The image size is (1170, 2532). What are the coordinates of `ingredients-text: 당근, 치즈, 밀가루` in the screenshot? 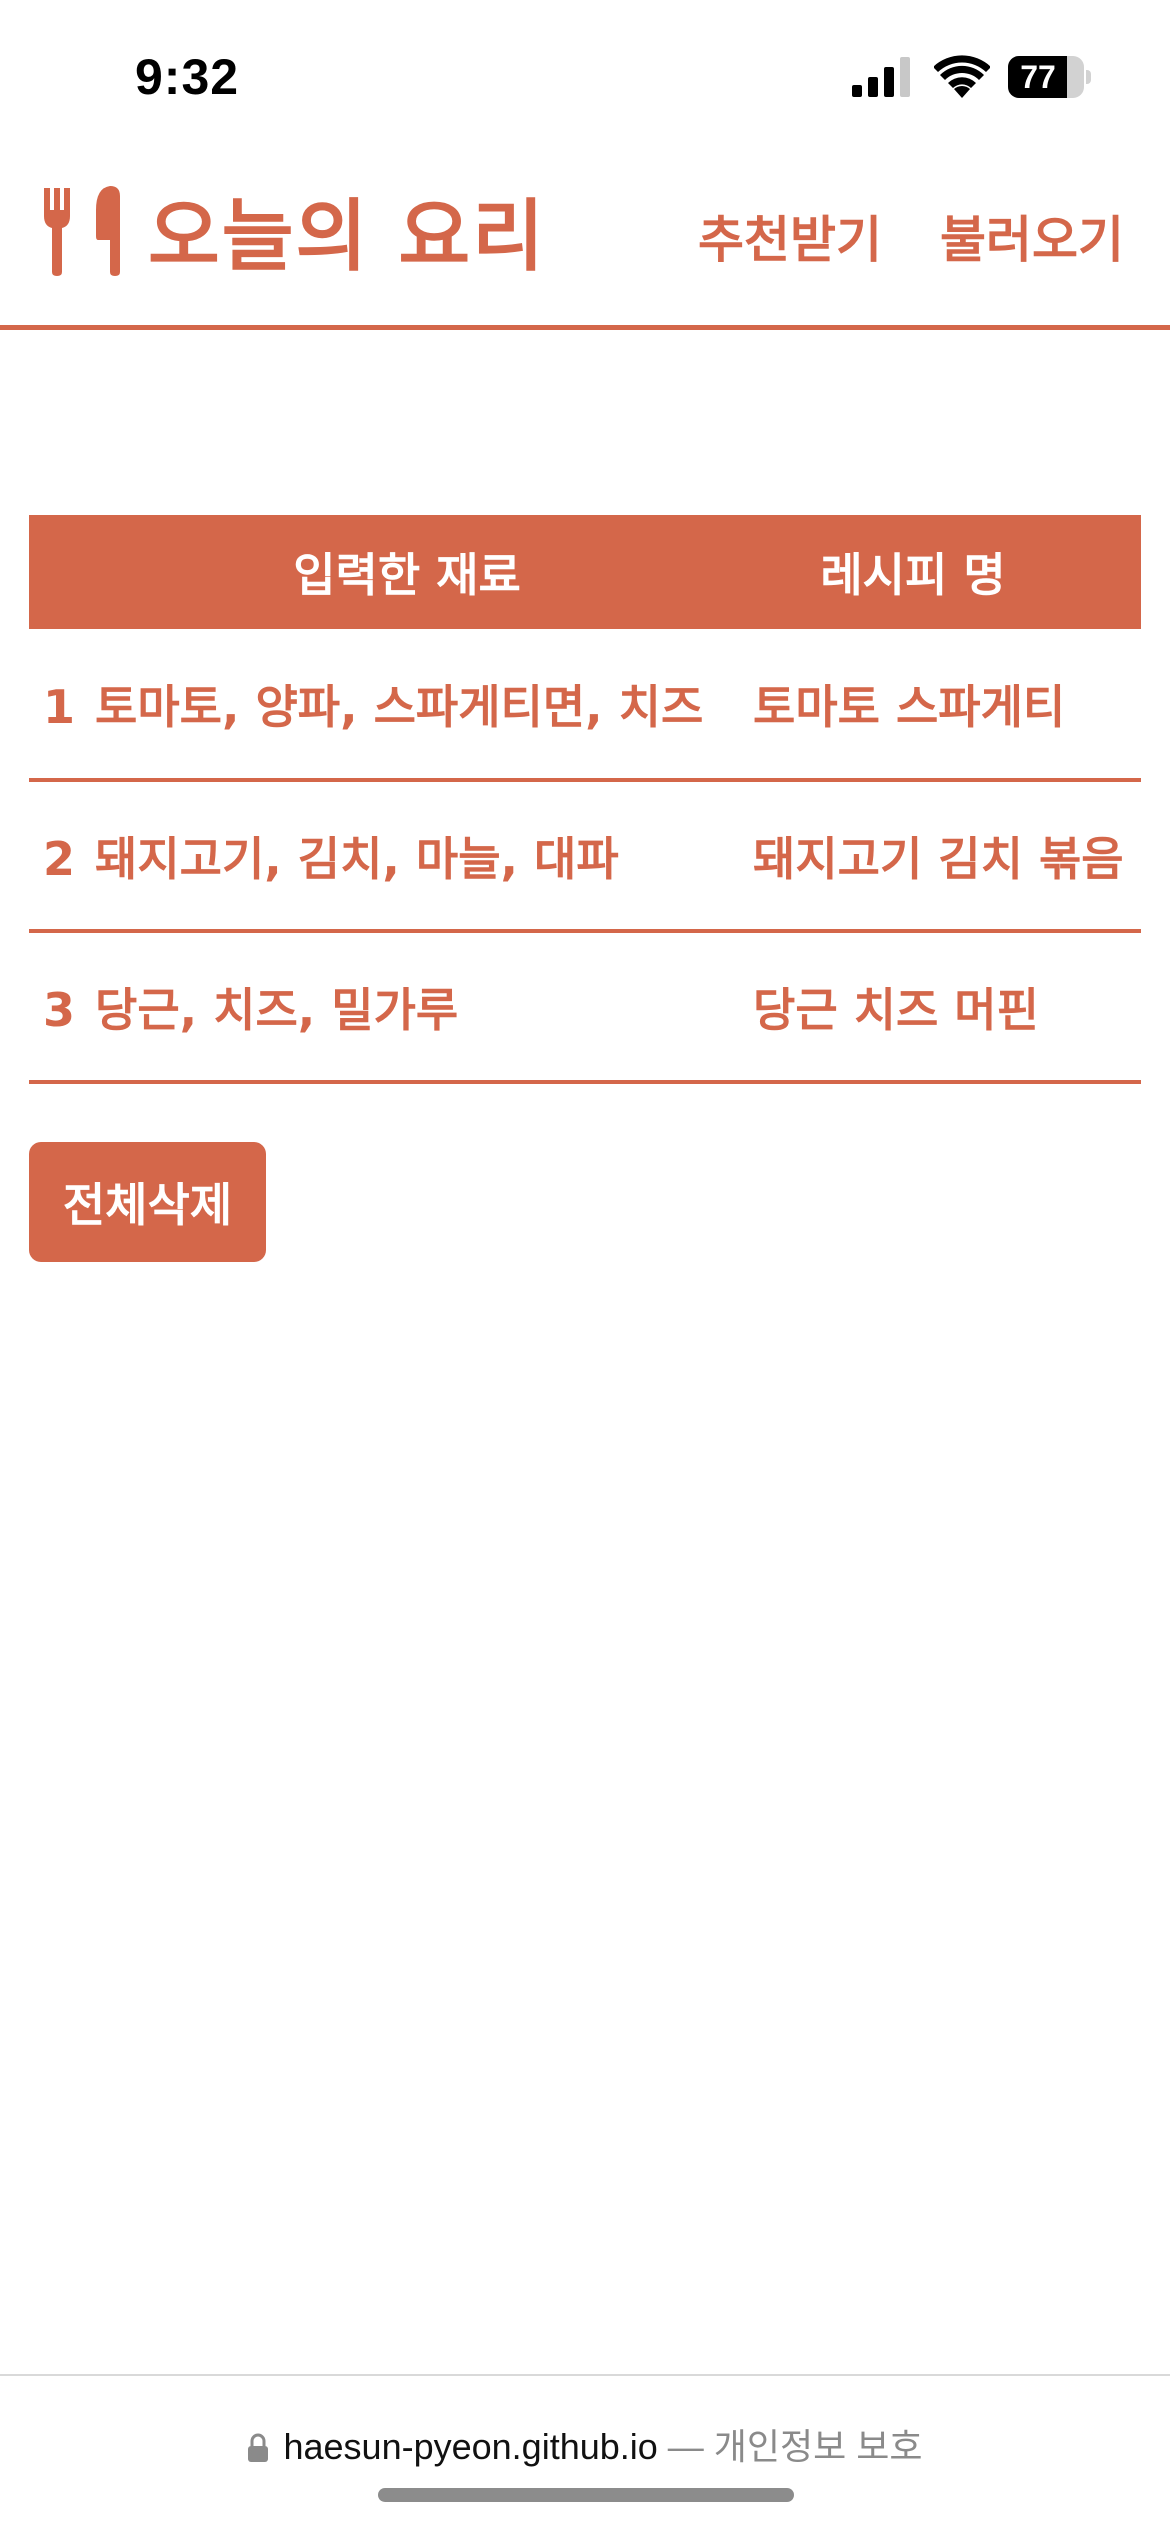 It's located at (277, 1009).